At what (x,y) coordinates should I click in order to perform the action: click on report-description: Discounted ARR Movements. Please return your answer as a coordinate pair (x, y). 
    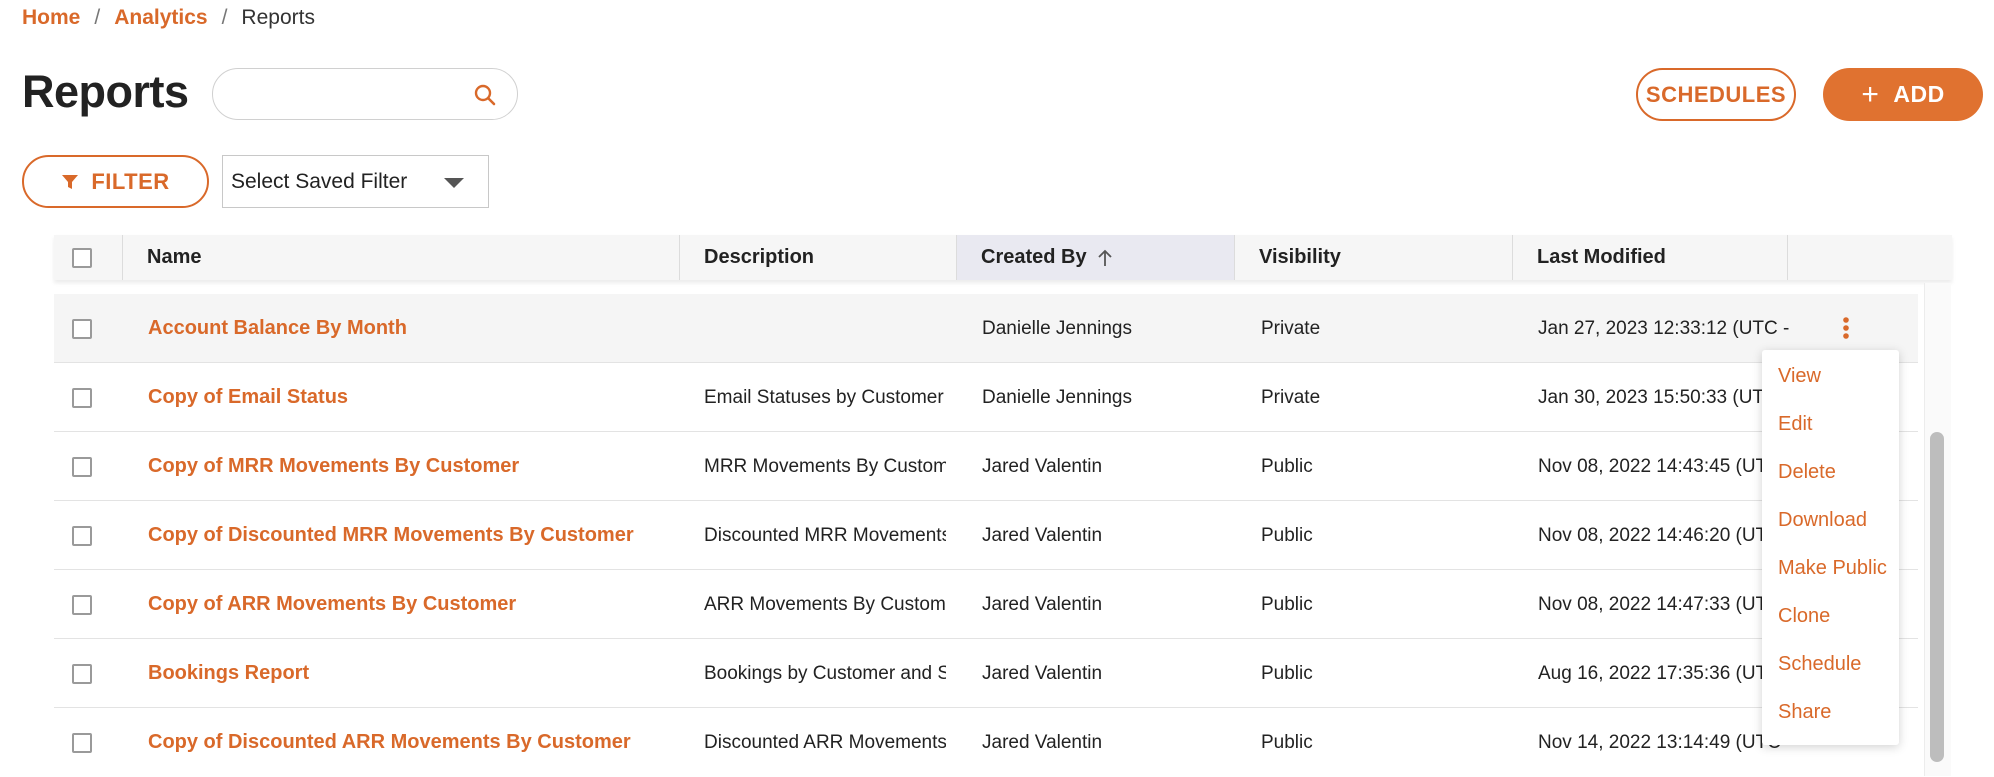
    Looking at the image, I should click on (825, 742).